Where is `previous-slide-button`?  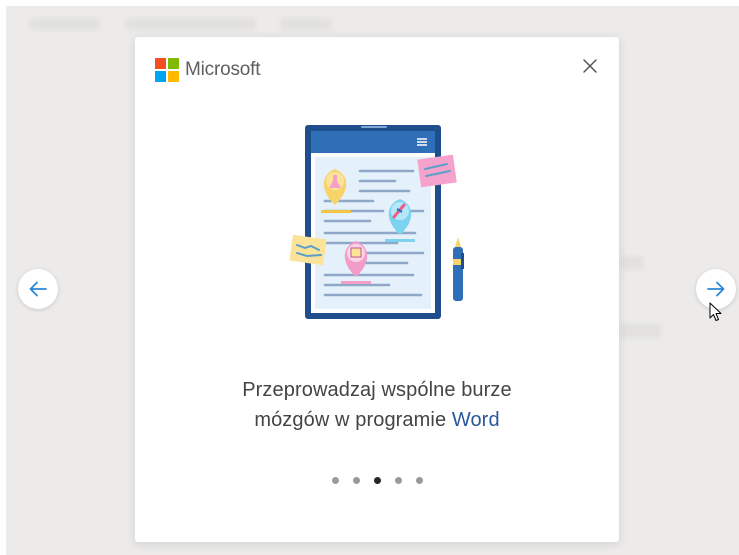
previous-slide-button is located at coordinates (38, 289).